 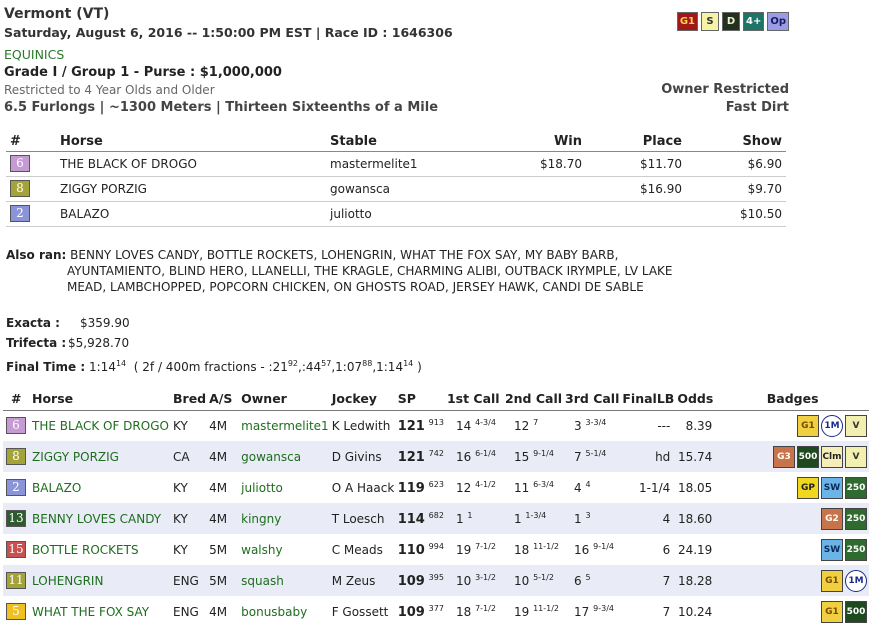 What do you see at coordinates (590, 487) in the screenshot?
I see `third-call-cell: 4 4` at bounding box center [590, 487].